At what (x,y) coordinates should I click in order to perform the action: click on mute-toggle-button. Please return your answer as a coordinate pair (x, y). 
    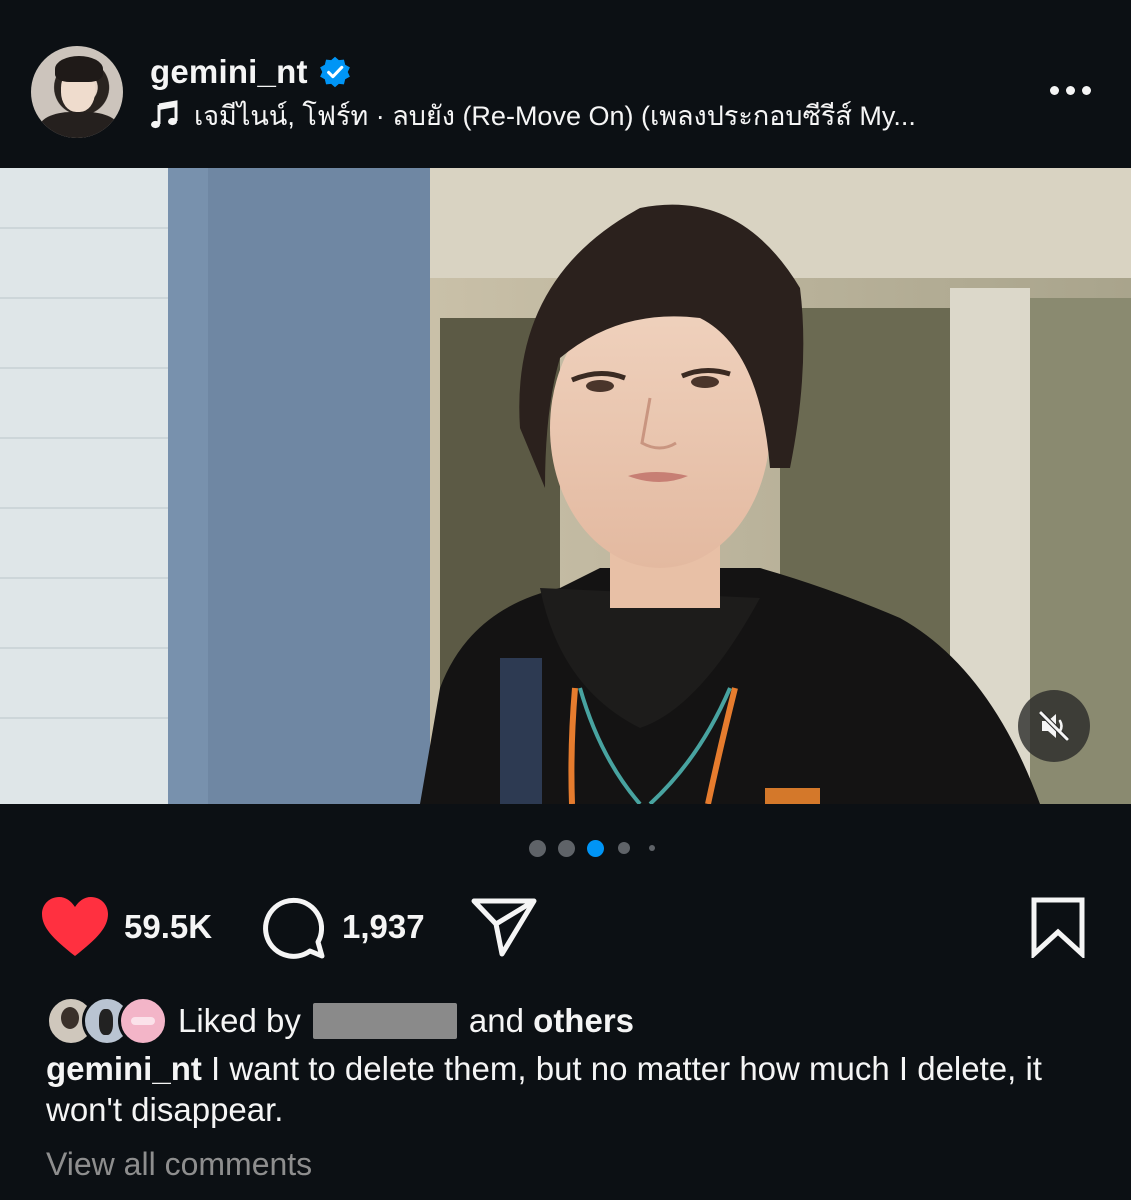
    Looking at the image, I should click on (1054, 726).